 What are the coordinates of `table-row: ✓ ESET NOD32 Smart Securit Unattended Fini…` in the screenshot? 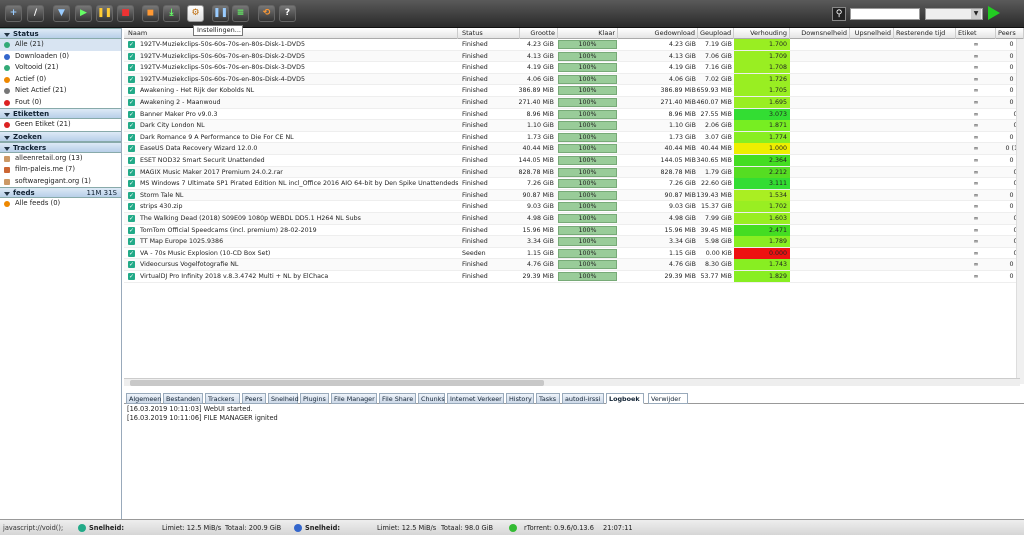 It's located at (574, 161).